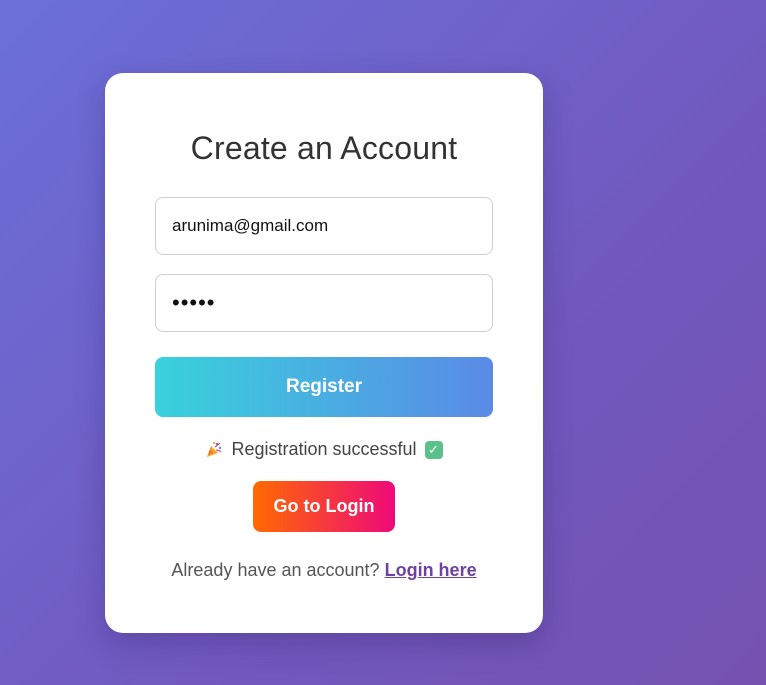 Image resolution: width=766 pixels, height=685 pixels. Describe the element at coordinates (433, 449) in the screenshot. I see `check-mark-icon: ✓` at that location.